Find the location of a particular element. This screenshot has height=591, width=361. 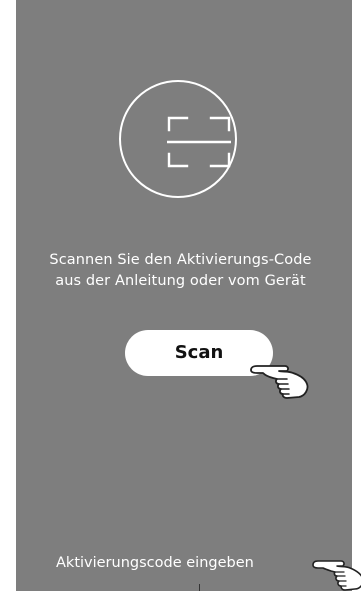

instruction-line-2: aus der Anleitung oder vom Gerät is located at coordinates (180, 281).